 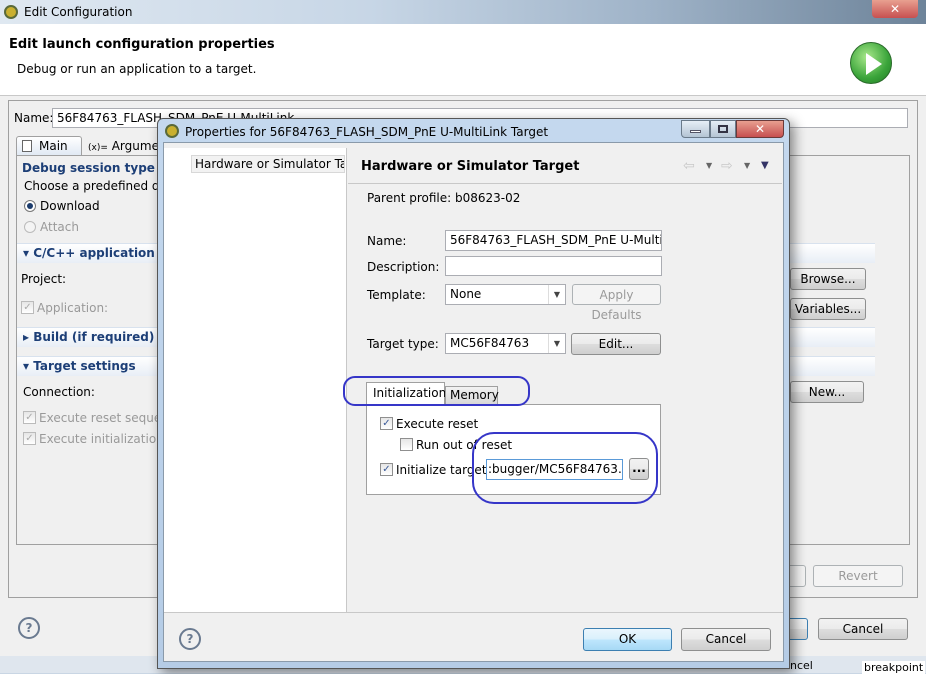 I want to click on revert-button: Revert, so click(x=858, y=576).